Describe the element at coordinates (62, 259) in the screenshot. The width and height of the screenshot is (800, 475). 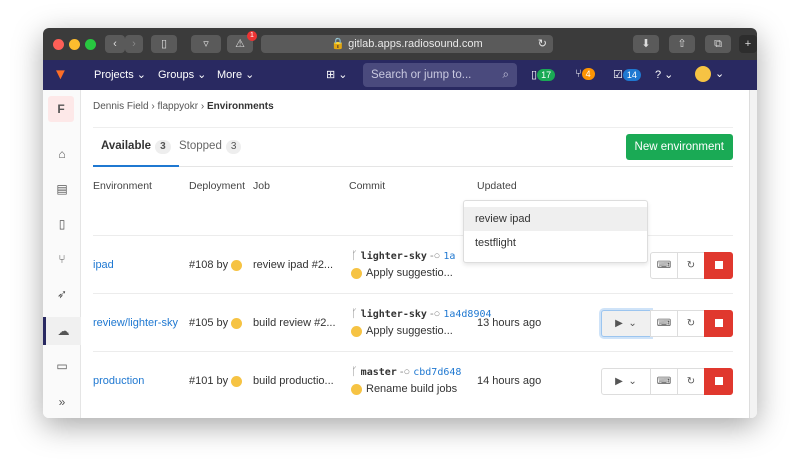
I see `merge-requests-icon: ⑂` at that location.